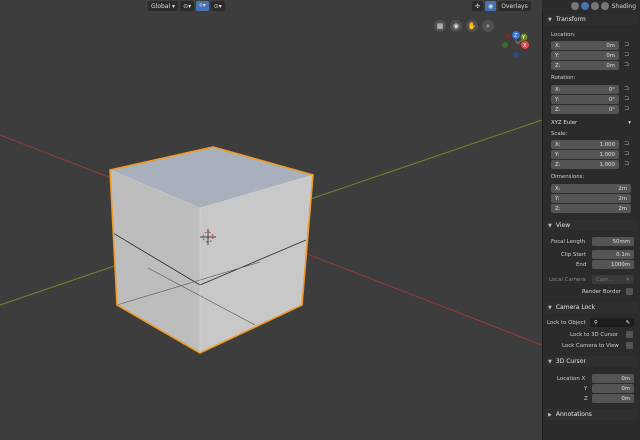  I want to click on pivot-icon: ⊙▾, so click(187, 6).